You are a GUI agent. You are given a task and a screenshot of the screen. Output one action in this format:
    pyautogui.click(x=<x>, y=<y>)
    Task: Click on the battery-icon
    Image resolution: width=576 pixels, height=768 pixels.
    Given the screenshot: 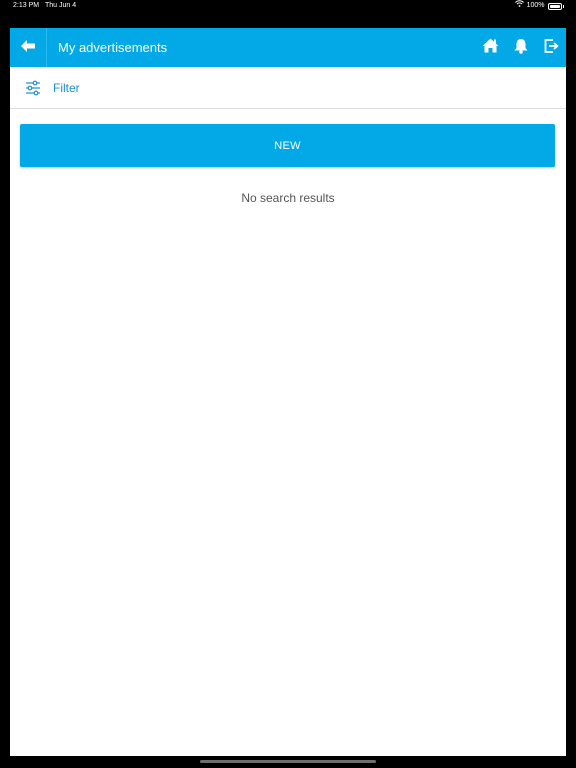 What is the action you would take?
    pyautogui.click(x=554, y=6)
    